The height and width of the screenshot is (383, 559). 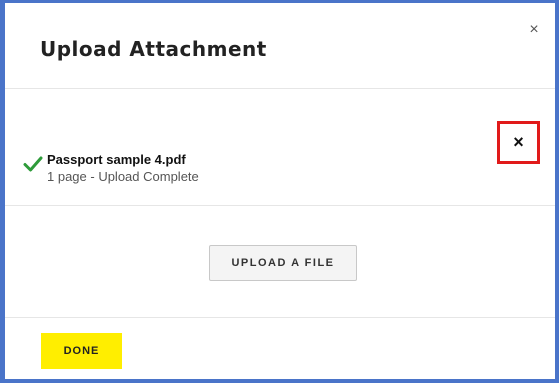 What do you see at coordinates (283, 263) in the screenshot?
I see `upload-file-button: UPLOAD A FILE` at bounding box center [283, 263].